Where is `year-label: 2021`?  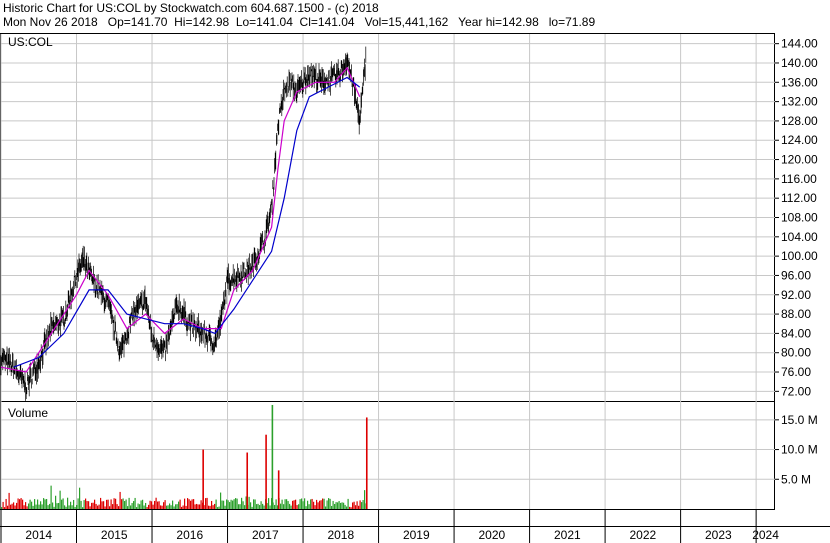
year-label: 2021 is located at coordinates (567, 535).